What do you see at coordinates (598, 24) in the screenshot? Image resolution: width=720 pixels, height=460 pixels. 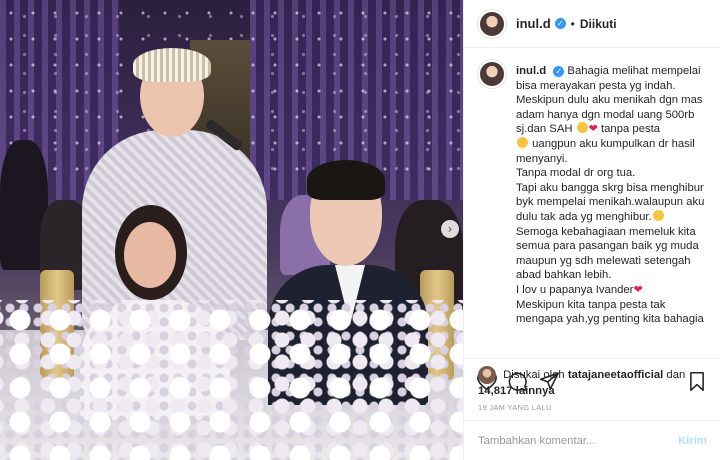 I see `following-button: Diikuti` at bounding box center [598, 24].